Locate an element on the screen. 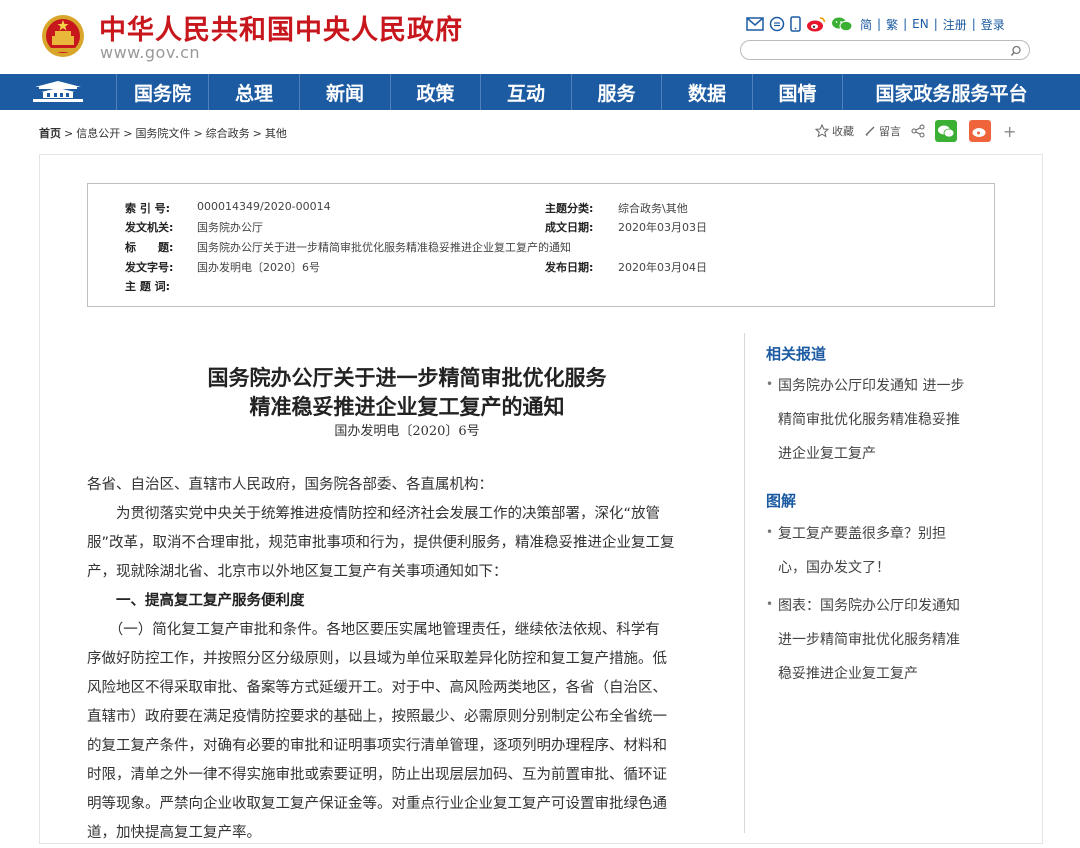  breadcrumb-other: 其他 is located at coordinates (276, 133).